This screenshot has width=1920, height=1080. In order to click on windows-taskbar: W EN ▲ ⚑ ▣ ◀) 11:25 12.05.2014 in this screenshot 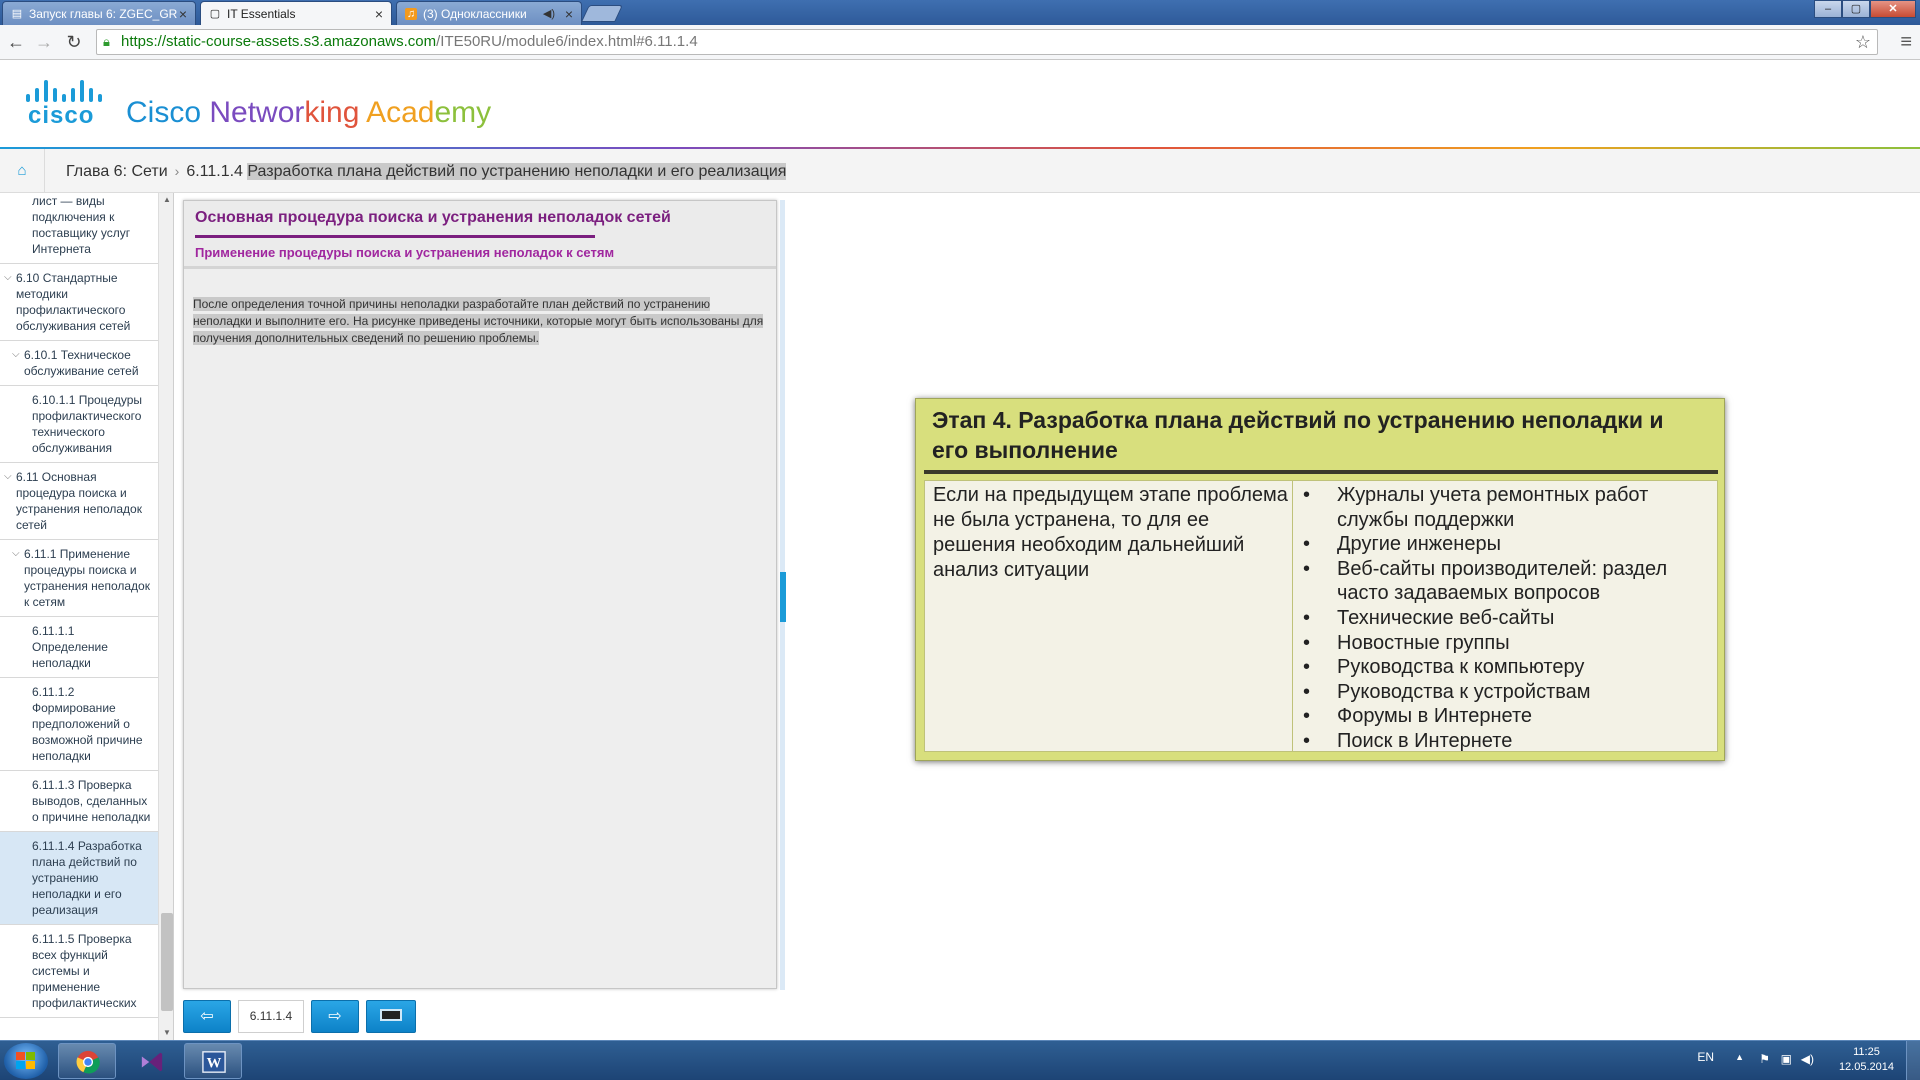, I will do `click(960, 1060)`.